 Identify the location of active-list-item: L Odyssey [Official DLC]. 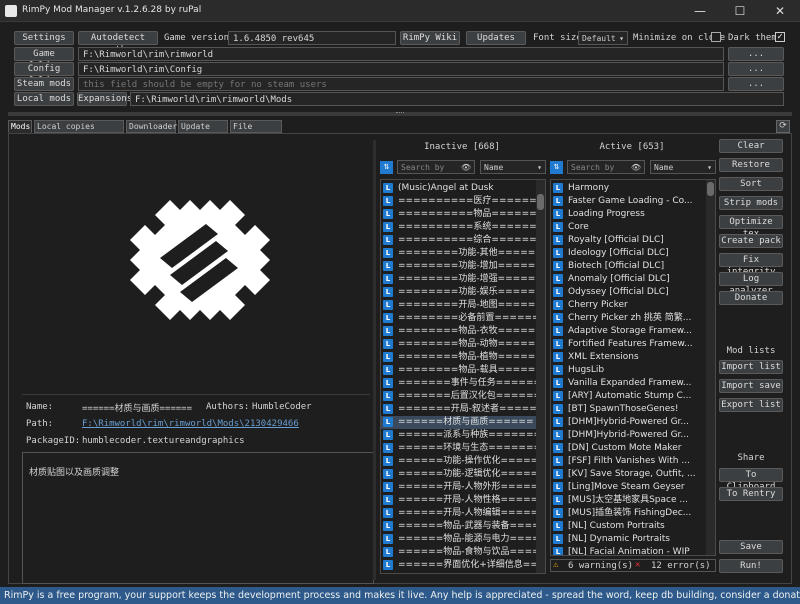
(633, 292).